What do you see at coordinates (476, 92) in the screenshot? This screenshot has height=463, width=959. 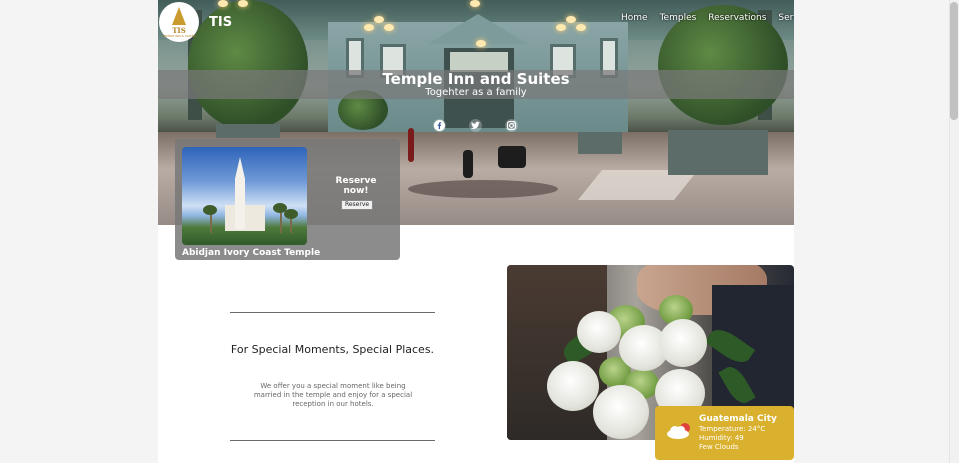 I see `hero-subtitle: Togehter as a family` at bounding box center [476, 92].